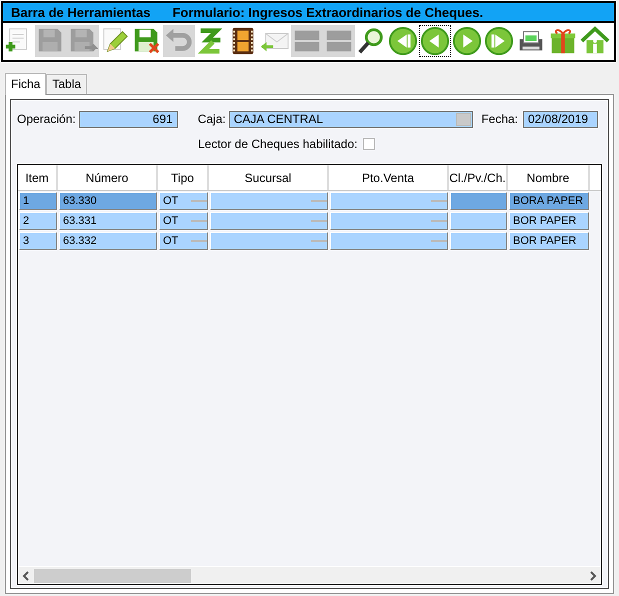 The height and width of the screenshot is (596, 619). I want to click on first-icon, so click(403, 41).